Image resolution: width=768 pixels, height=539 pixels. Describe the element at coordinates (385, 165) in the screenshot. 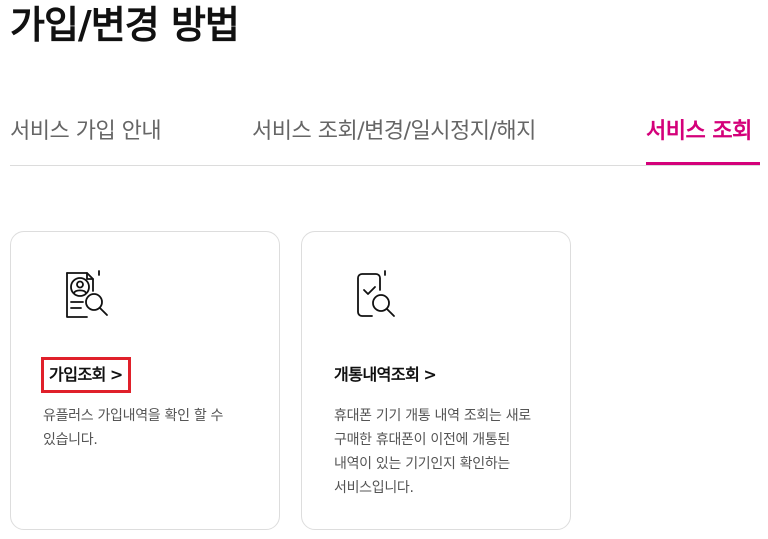

I see `tab-divider` at that location.